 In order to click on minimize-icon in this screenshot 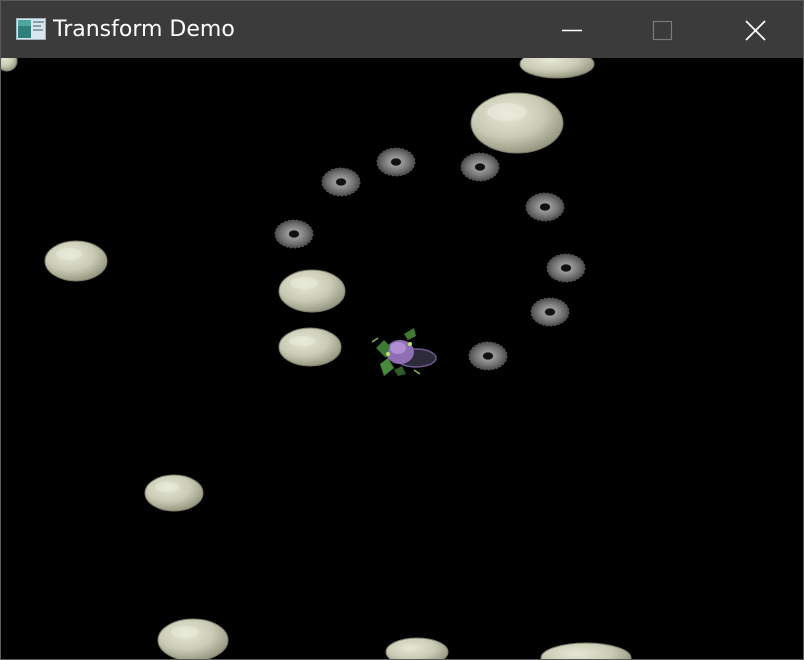, I will do `click(572, 30)`.